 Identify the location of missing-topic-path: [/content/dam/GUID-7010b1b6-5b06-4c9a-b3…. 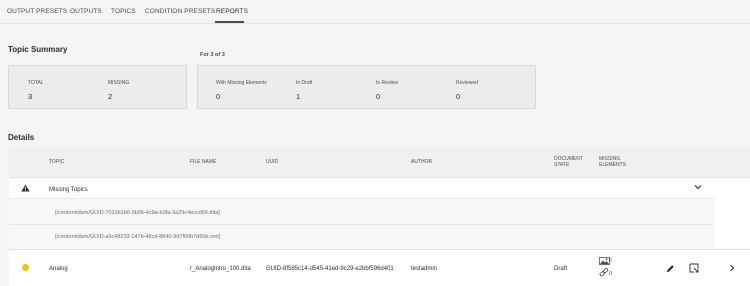
(137, 213).